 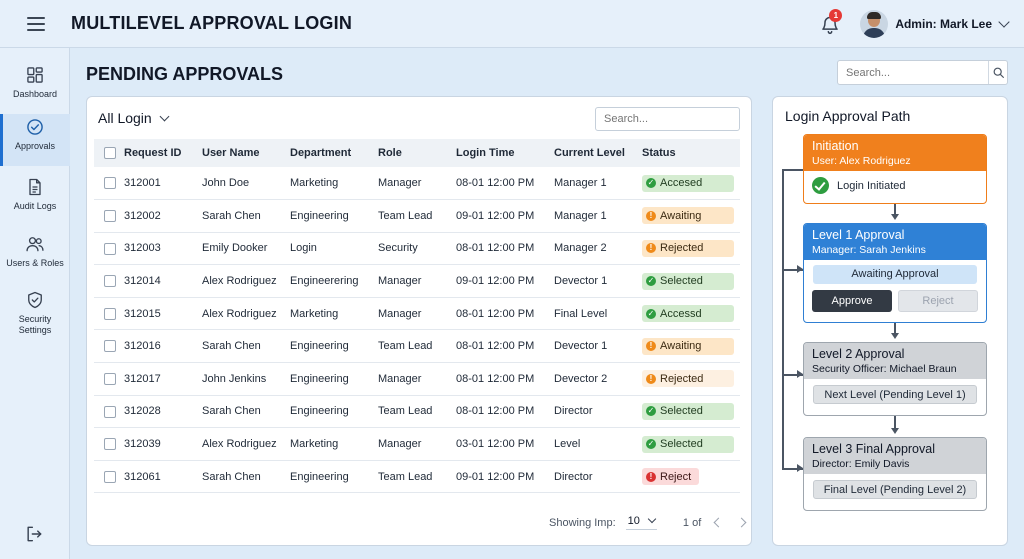 I want to click on page-size-select: 10, so click(x=641, y=522).